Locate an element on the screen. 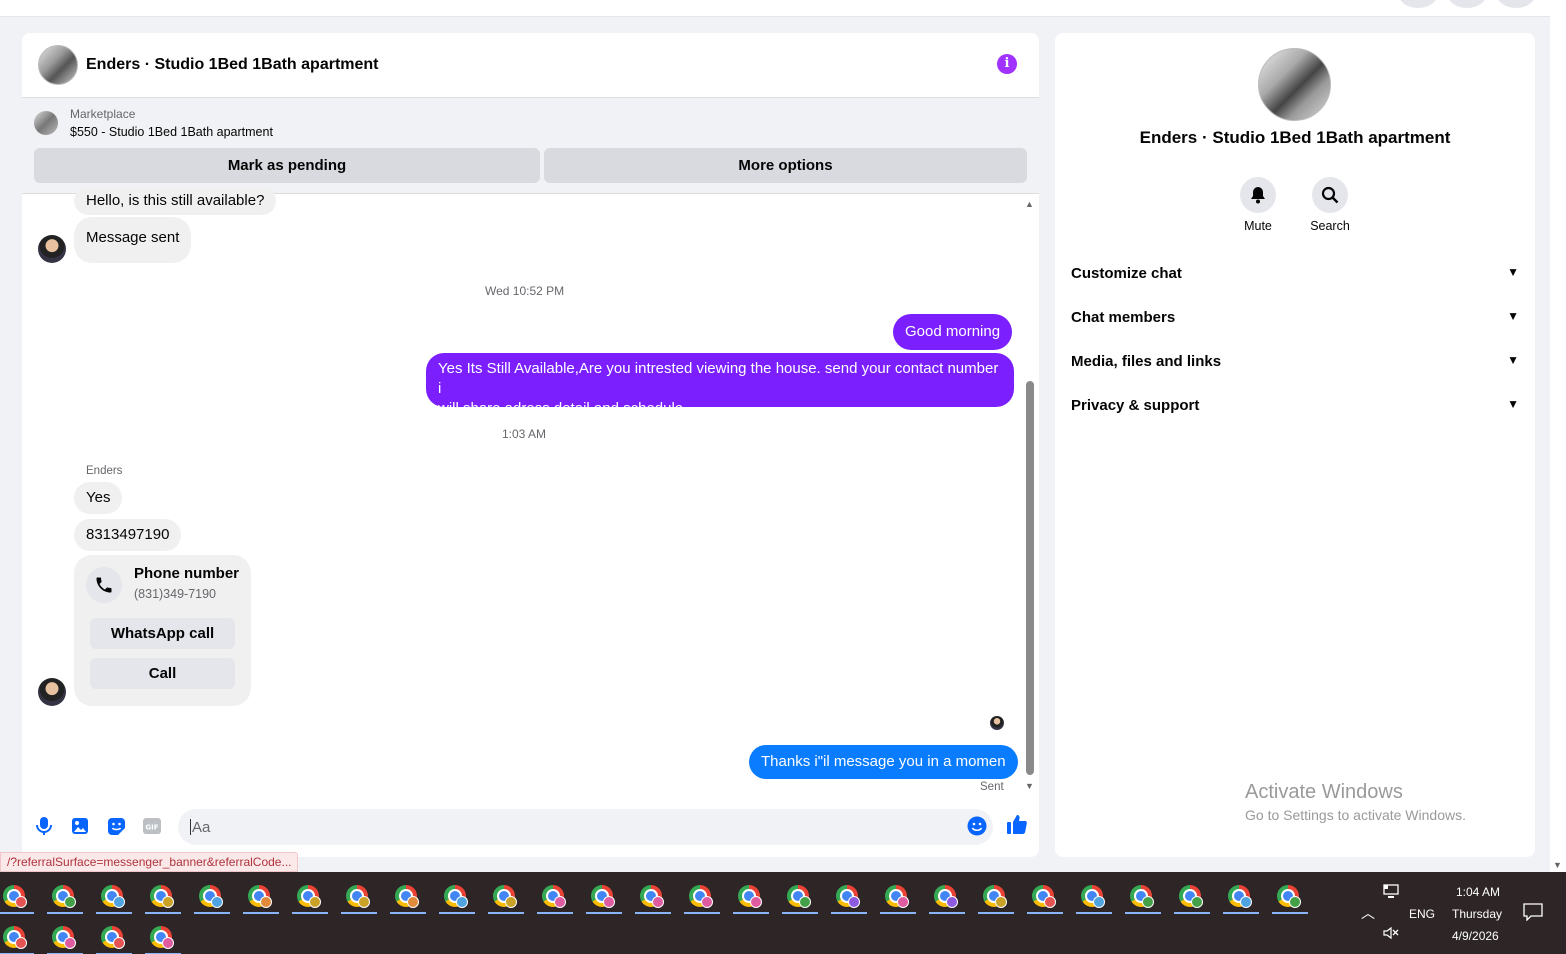  listing-thumbnail is located at coordinates (46, 123).